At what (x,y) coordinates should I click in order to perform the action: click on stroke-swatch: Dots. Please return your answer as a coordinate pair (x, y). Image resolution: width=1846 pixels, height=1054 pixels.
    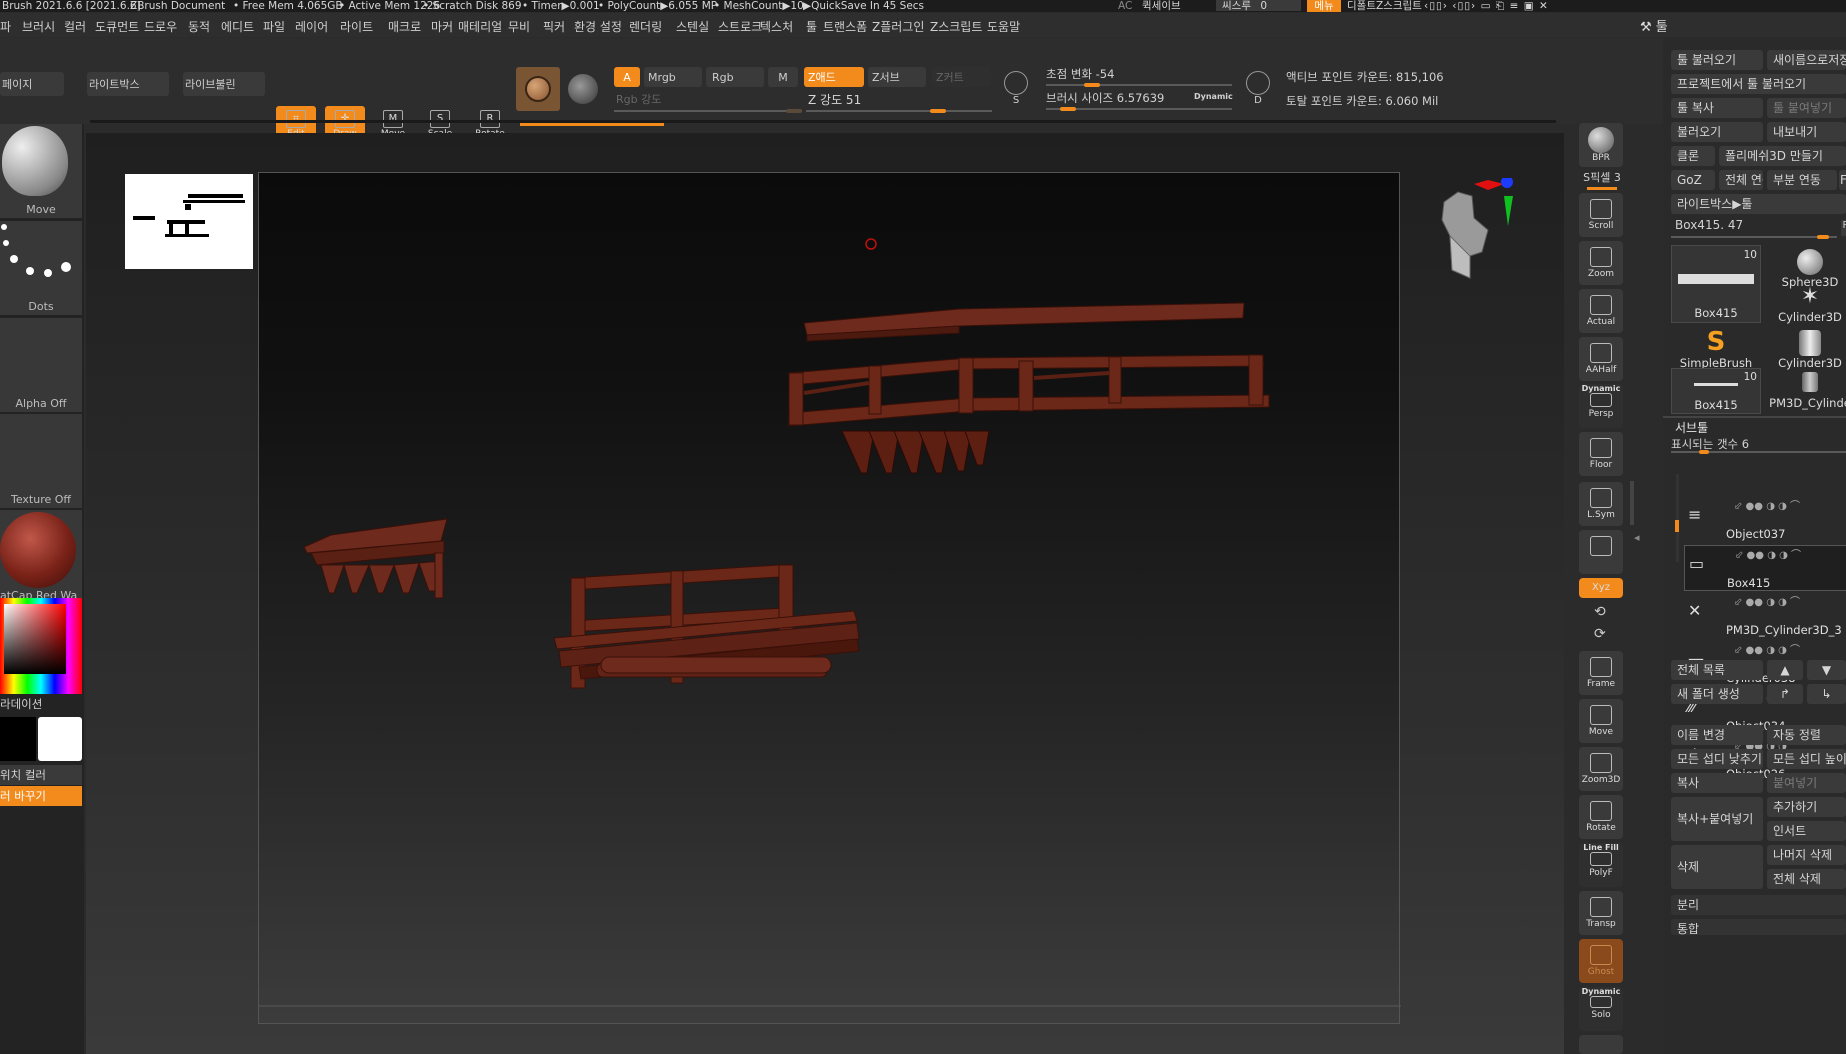
    Looking at the image, I should click on (41, 268).